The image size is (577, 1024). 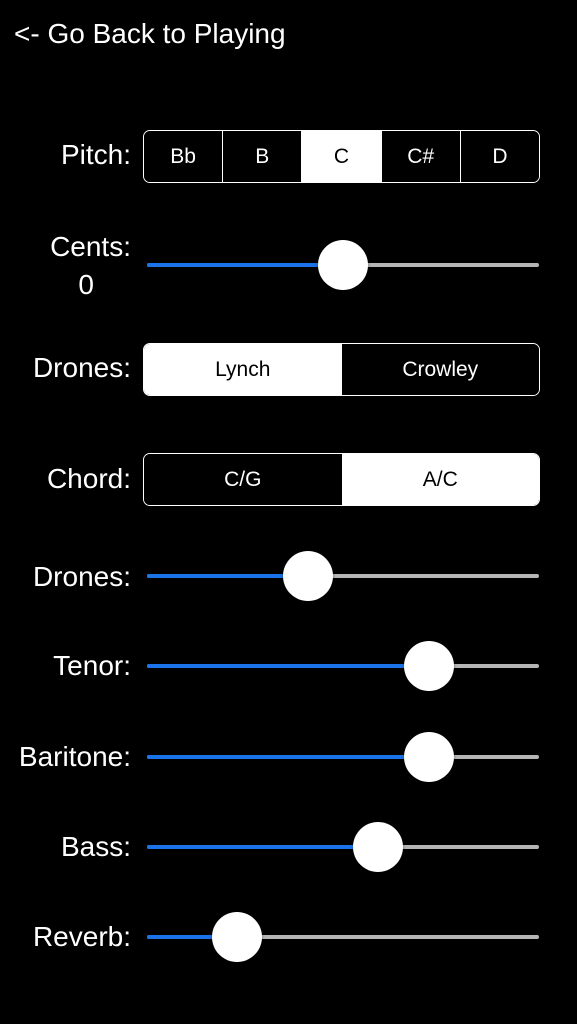 I want to click on drone-option-crowley: Crowley, so click(x=440, y=369).